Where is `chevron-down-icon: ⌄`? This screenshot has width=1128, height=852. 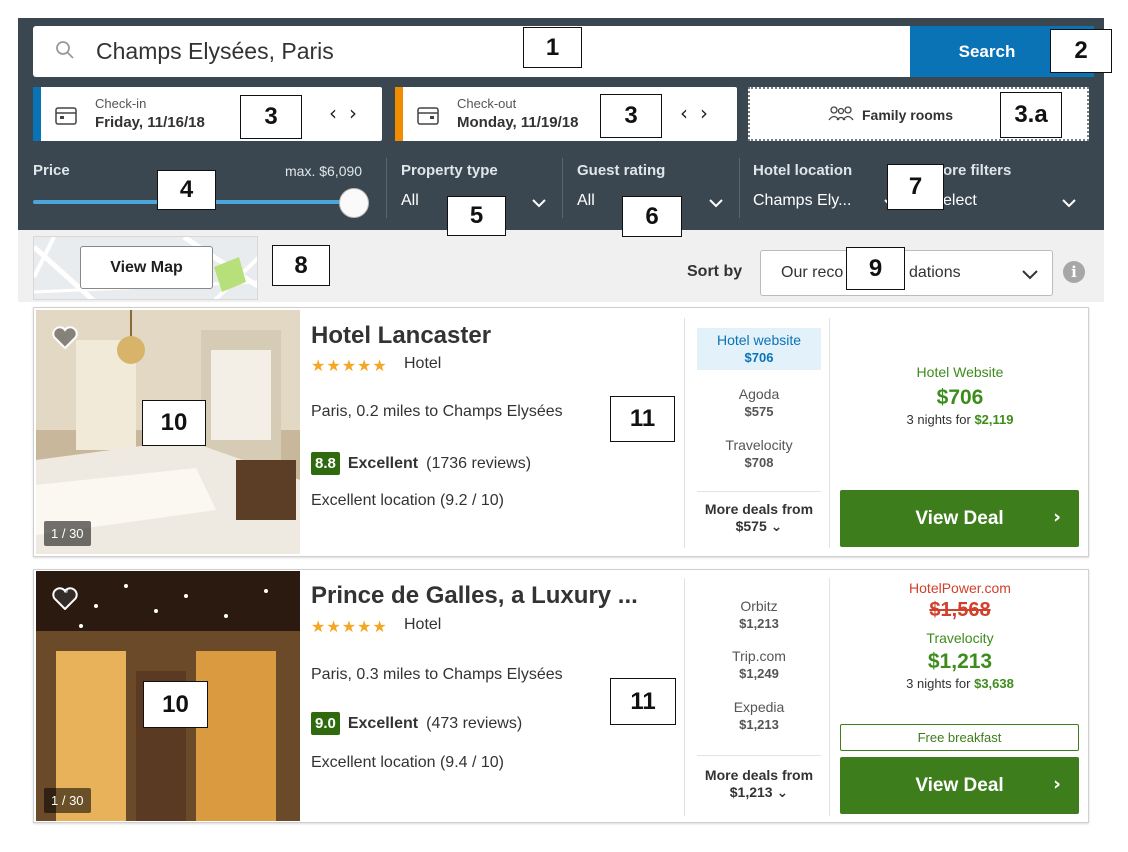
chevron-down-icon: ⌄ is located at coordinates (776, 527).